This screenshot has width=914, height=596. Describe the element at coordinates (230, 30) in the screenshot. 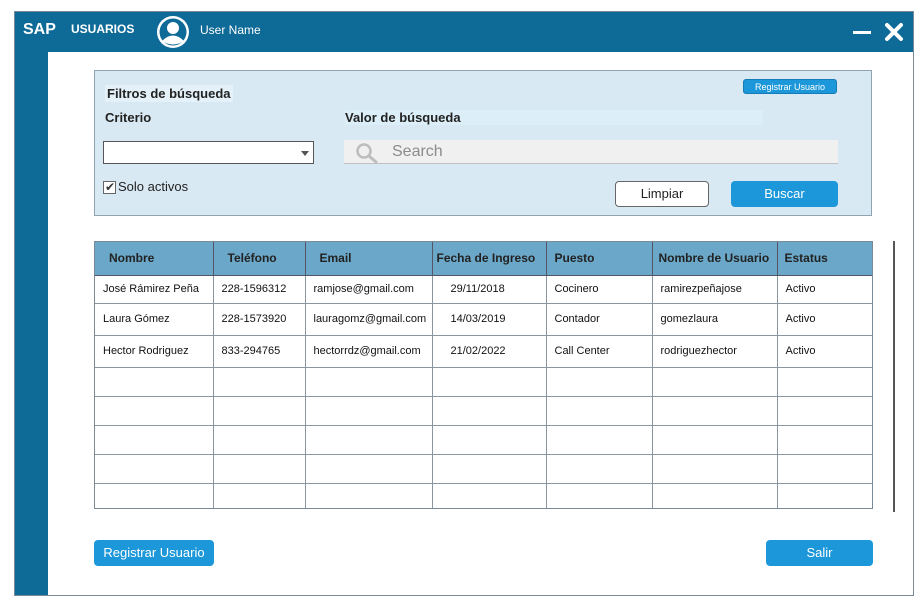

I see `user-name: User Name` at that location.